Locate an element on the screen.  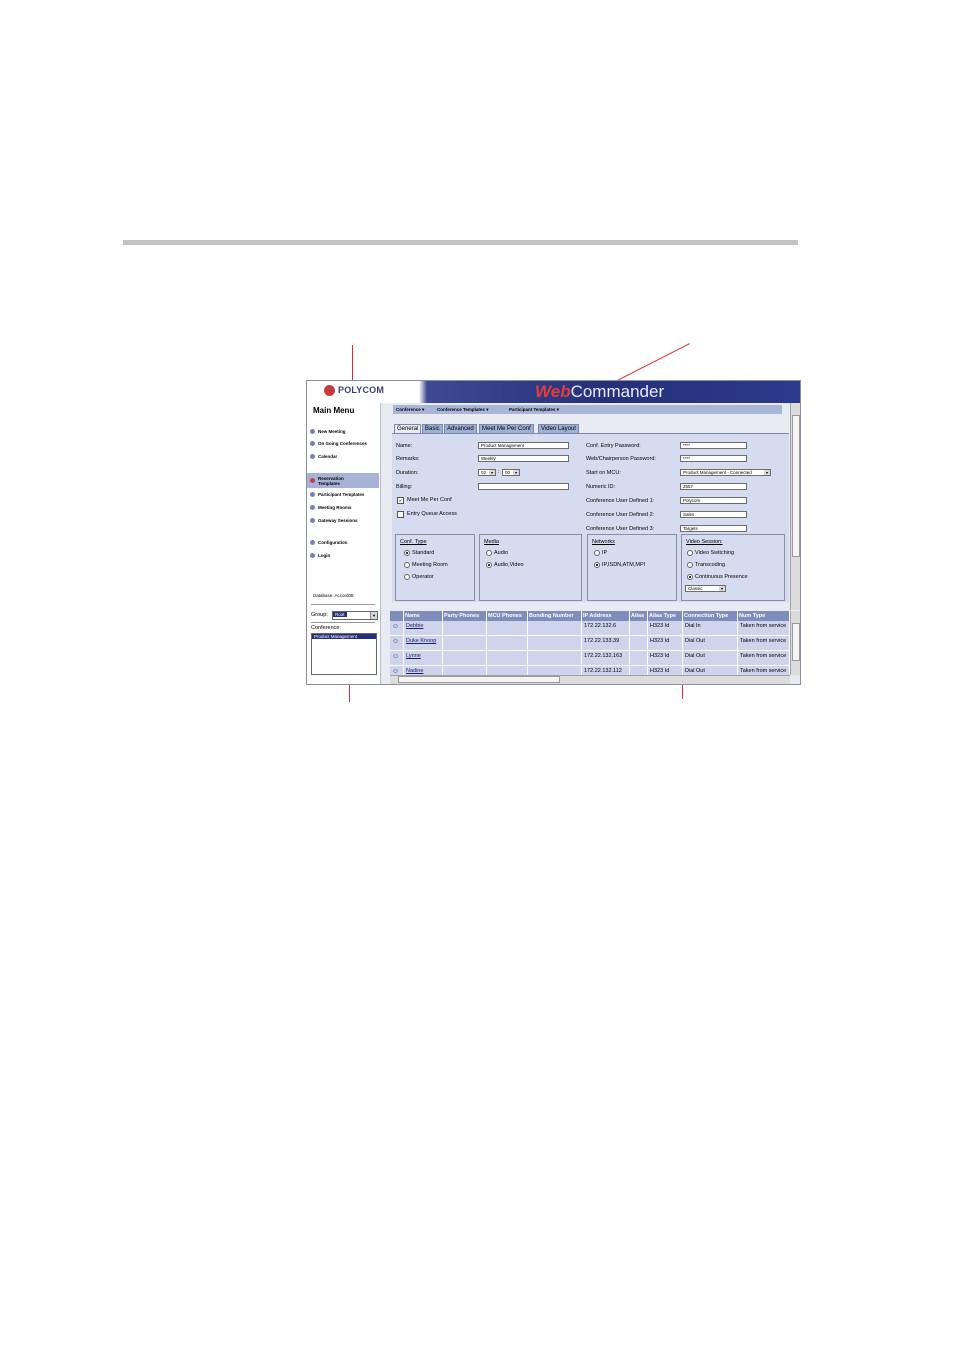
menu-item-new-meeting: New Meeting is located at coordinates (328, 431).